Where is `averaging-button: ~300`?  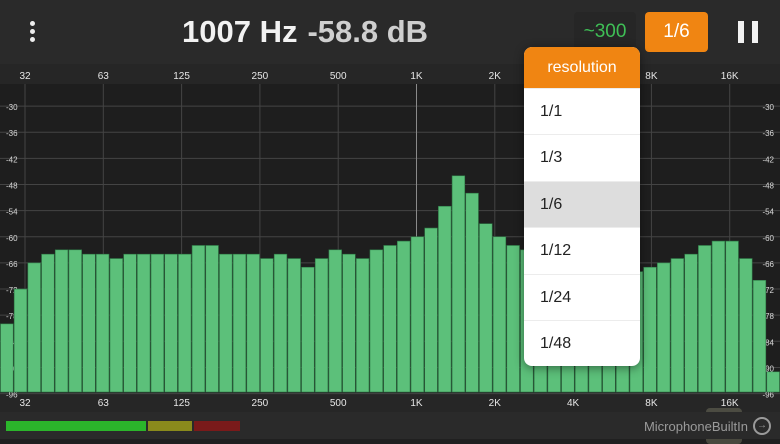 averaging-button: ~300 is located at coordinates (605, 32).